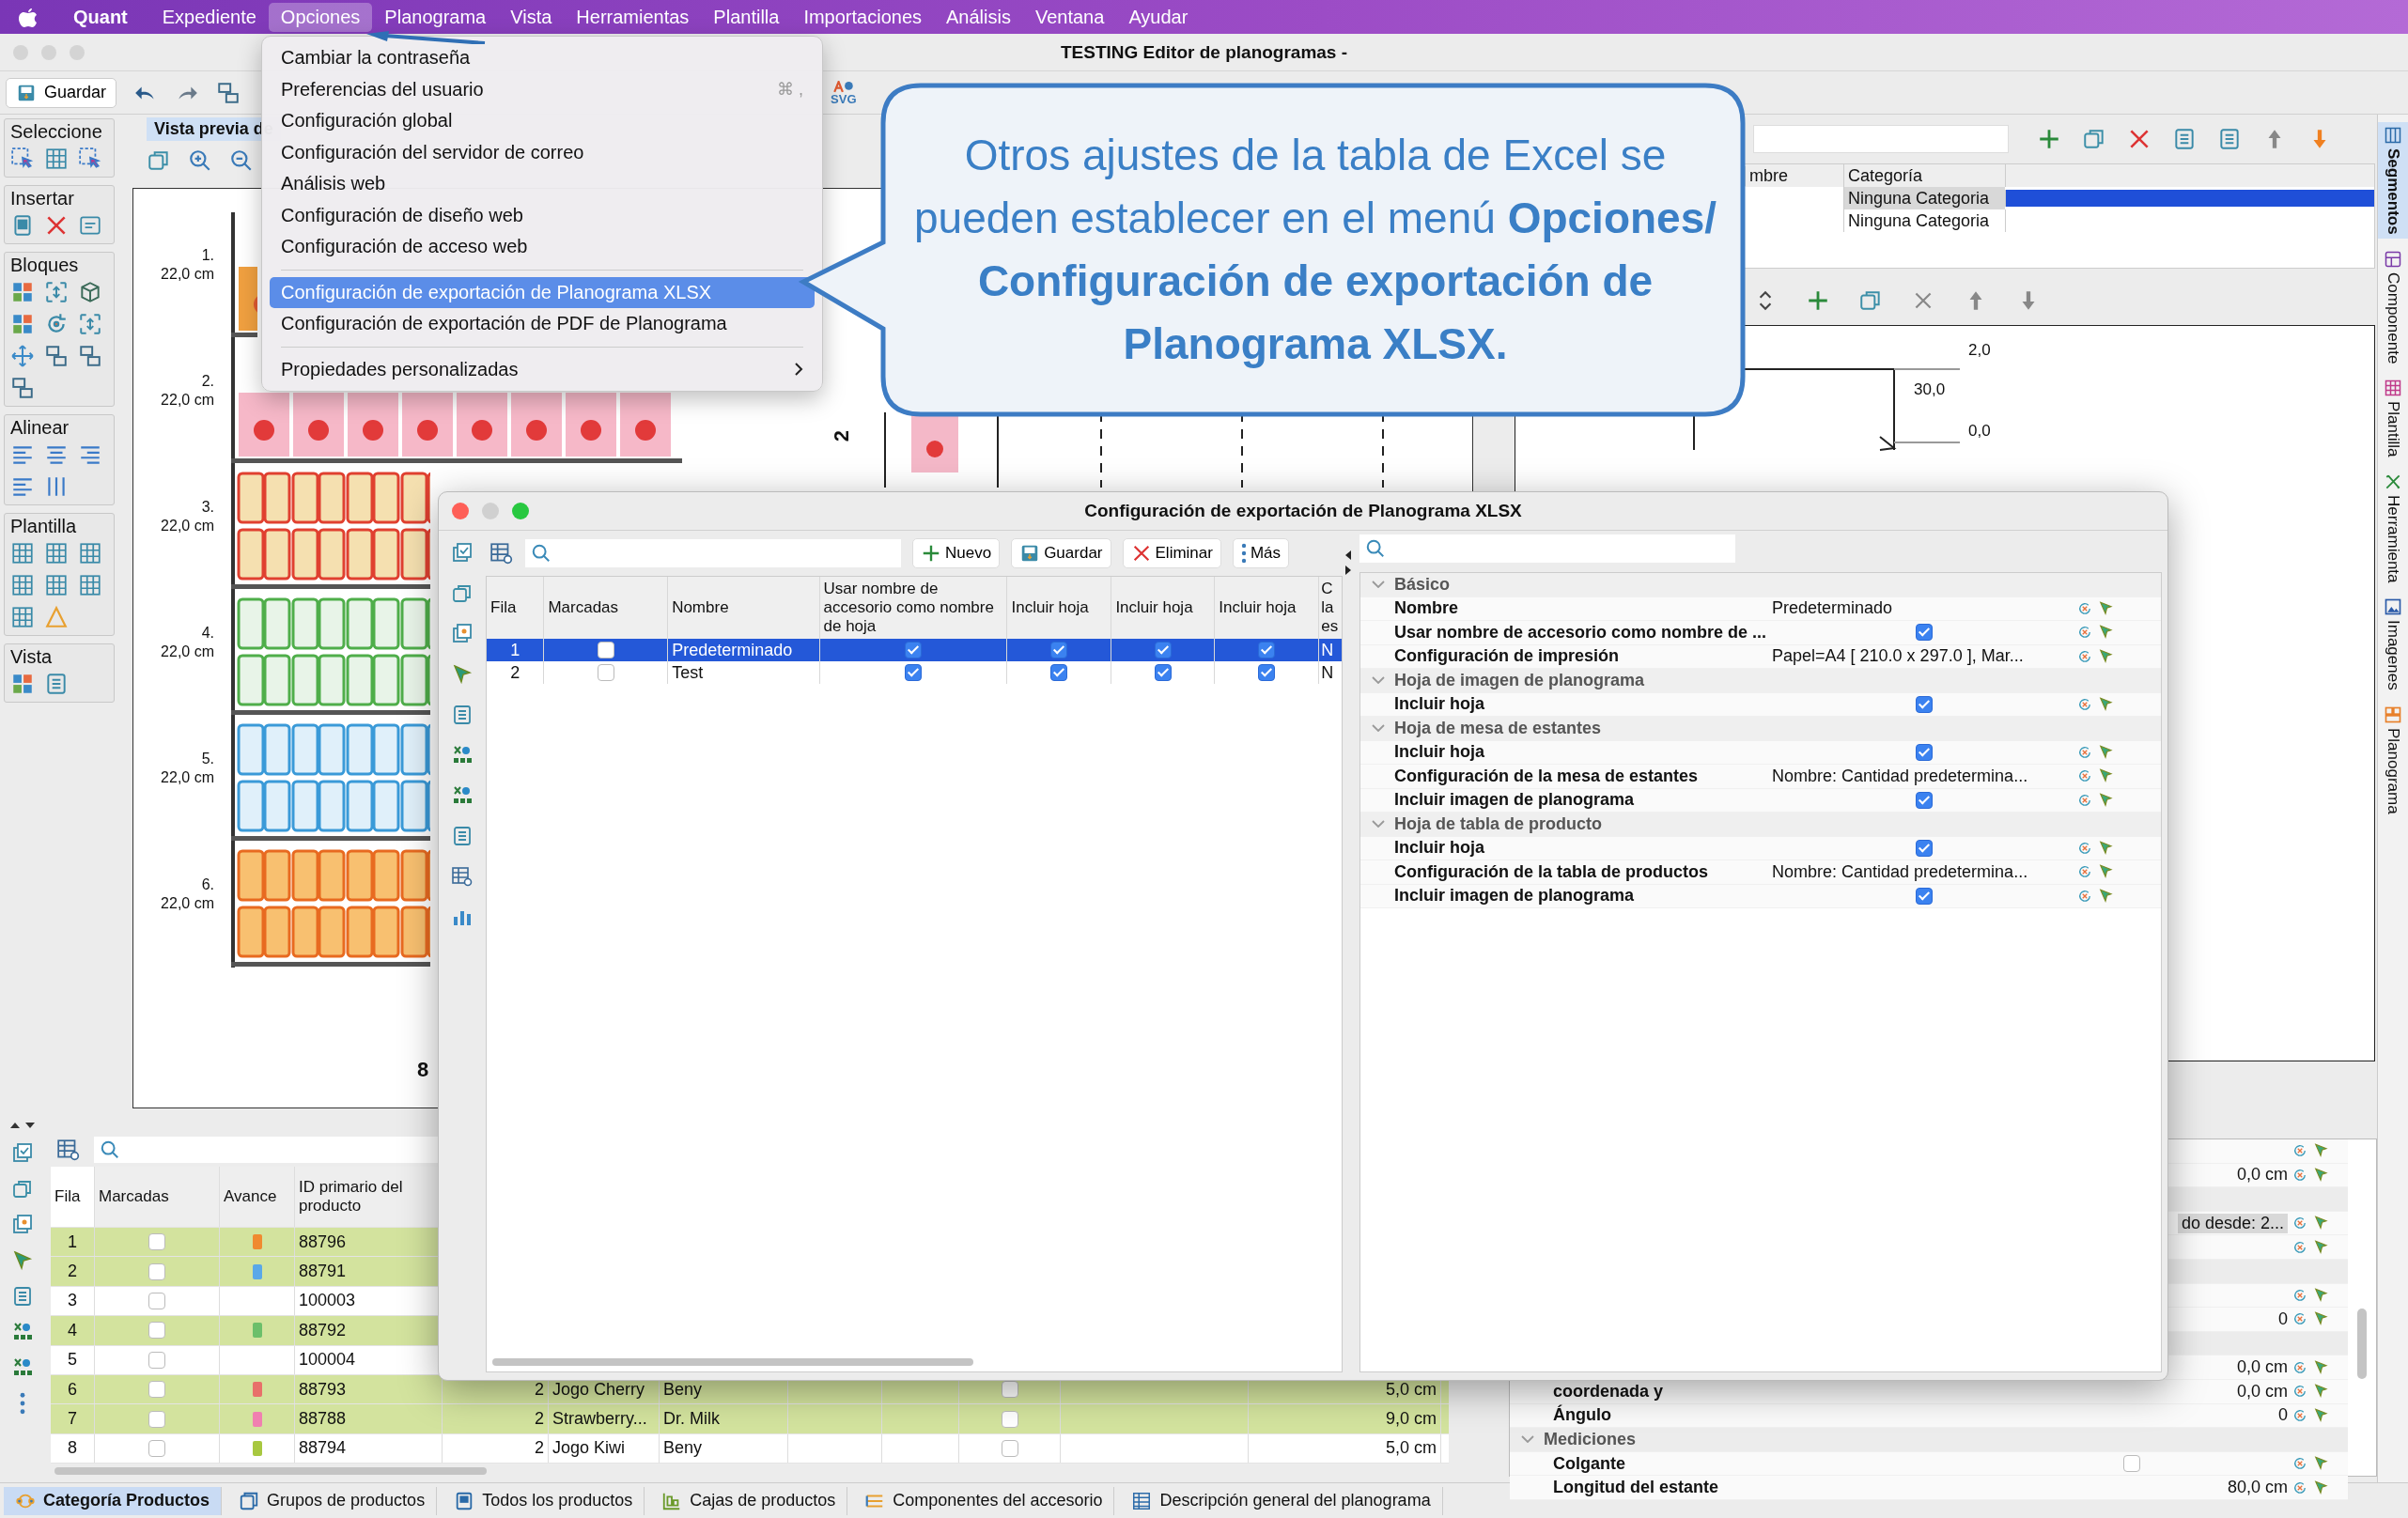 The image size is (2408, 1518). Describe the element at coordinates (542, 247) in the screenshot. I see `menu-item: Configuración de acceso web` at that location.